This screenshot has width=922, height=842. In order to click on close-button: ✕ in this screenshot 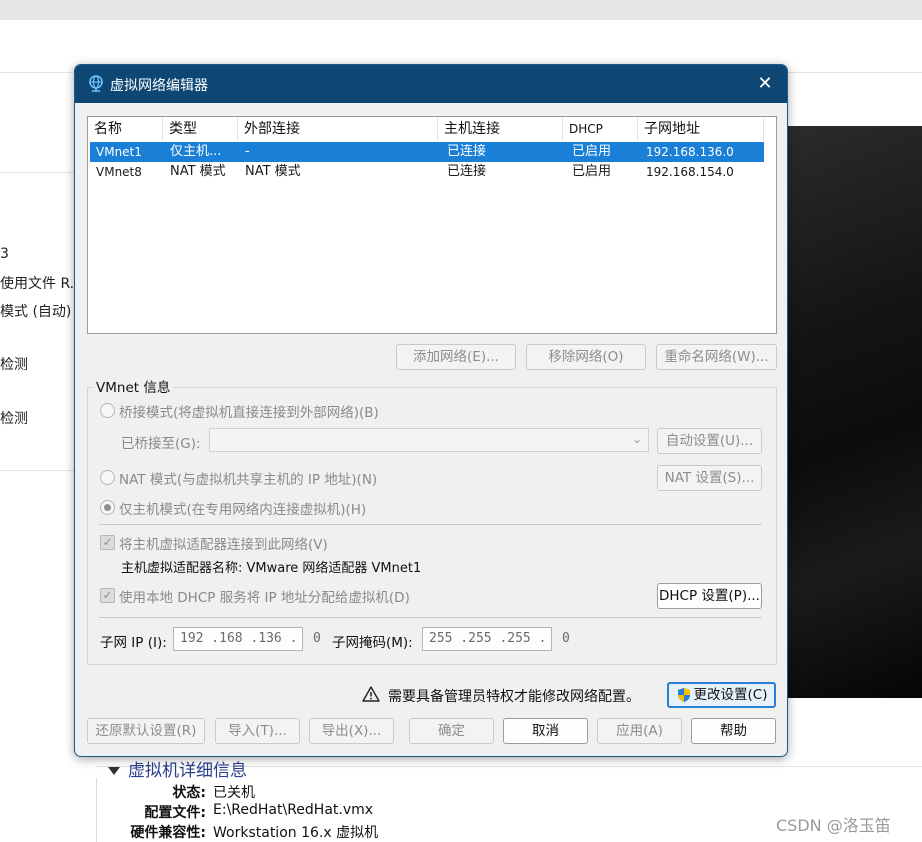, I will do `click(765, 84)`.